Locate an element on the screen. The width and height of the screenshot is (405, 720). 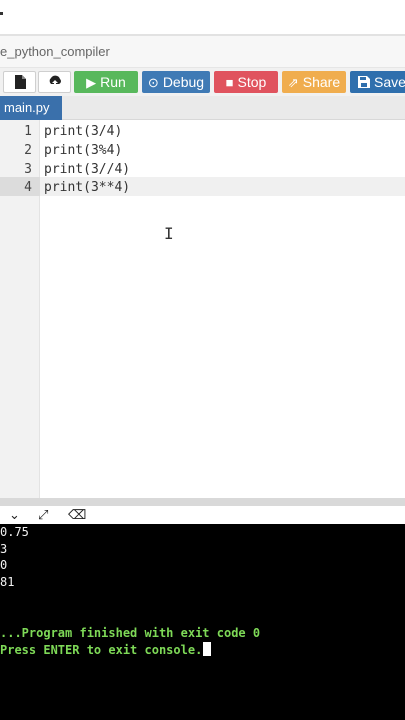
new-file-icon is located at coordinates (20, 82).